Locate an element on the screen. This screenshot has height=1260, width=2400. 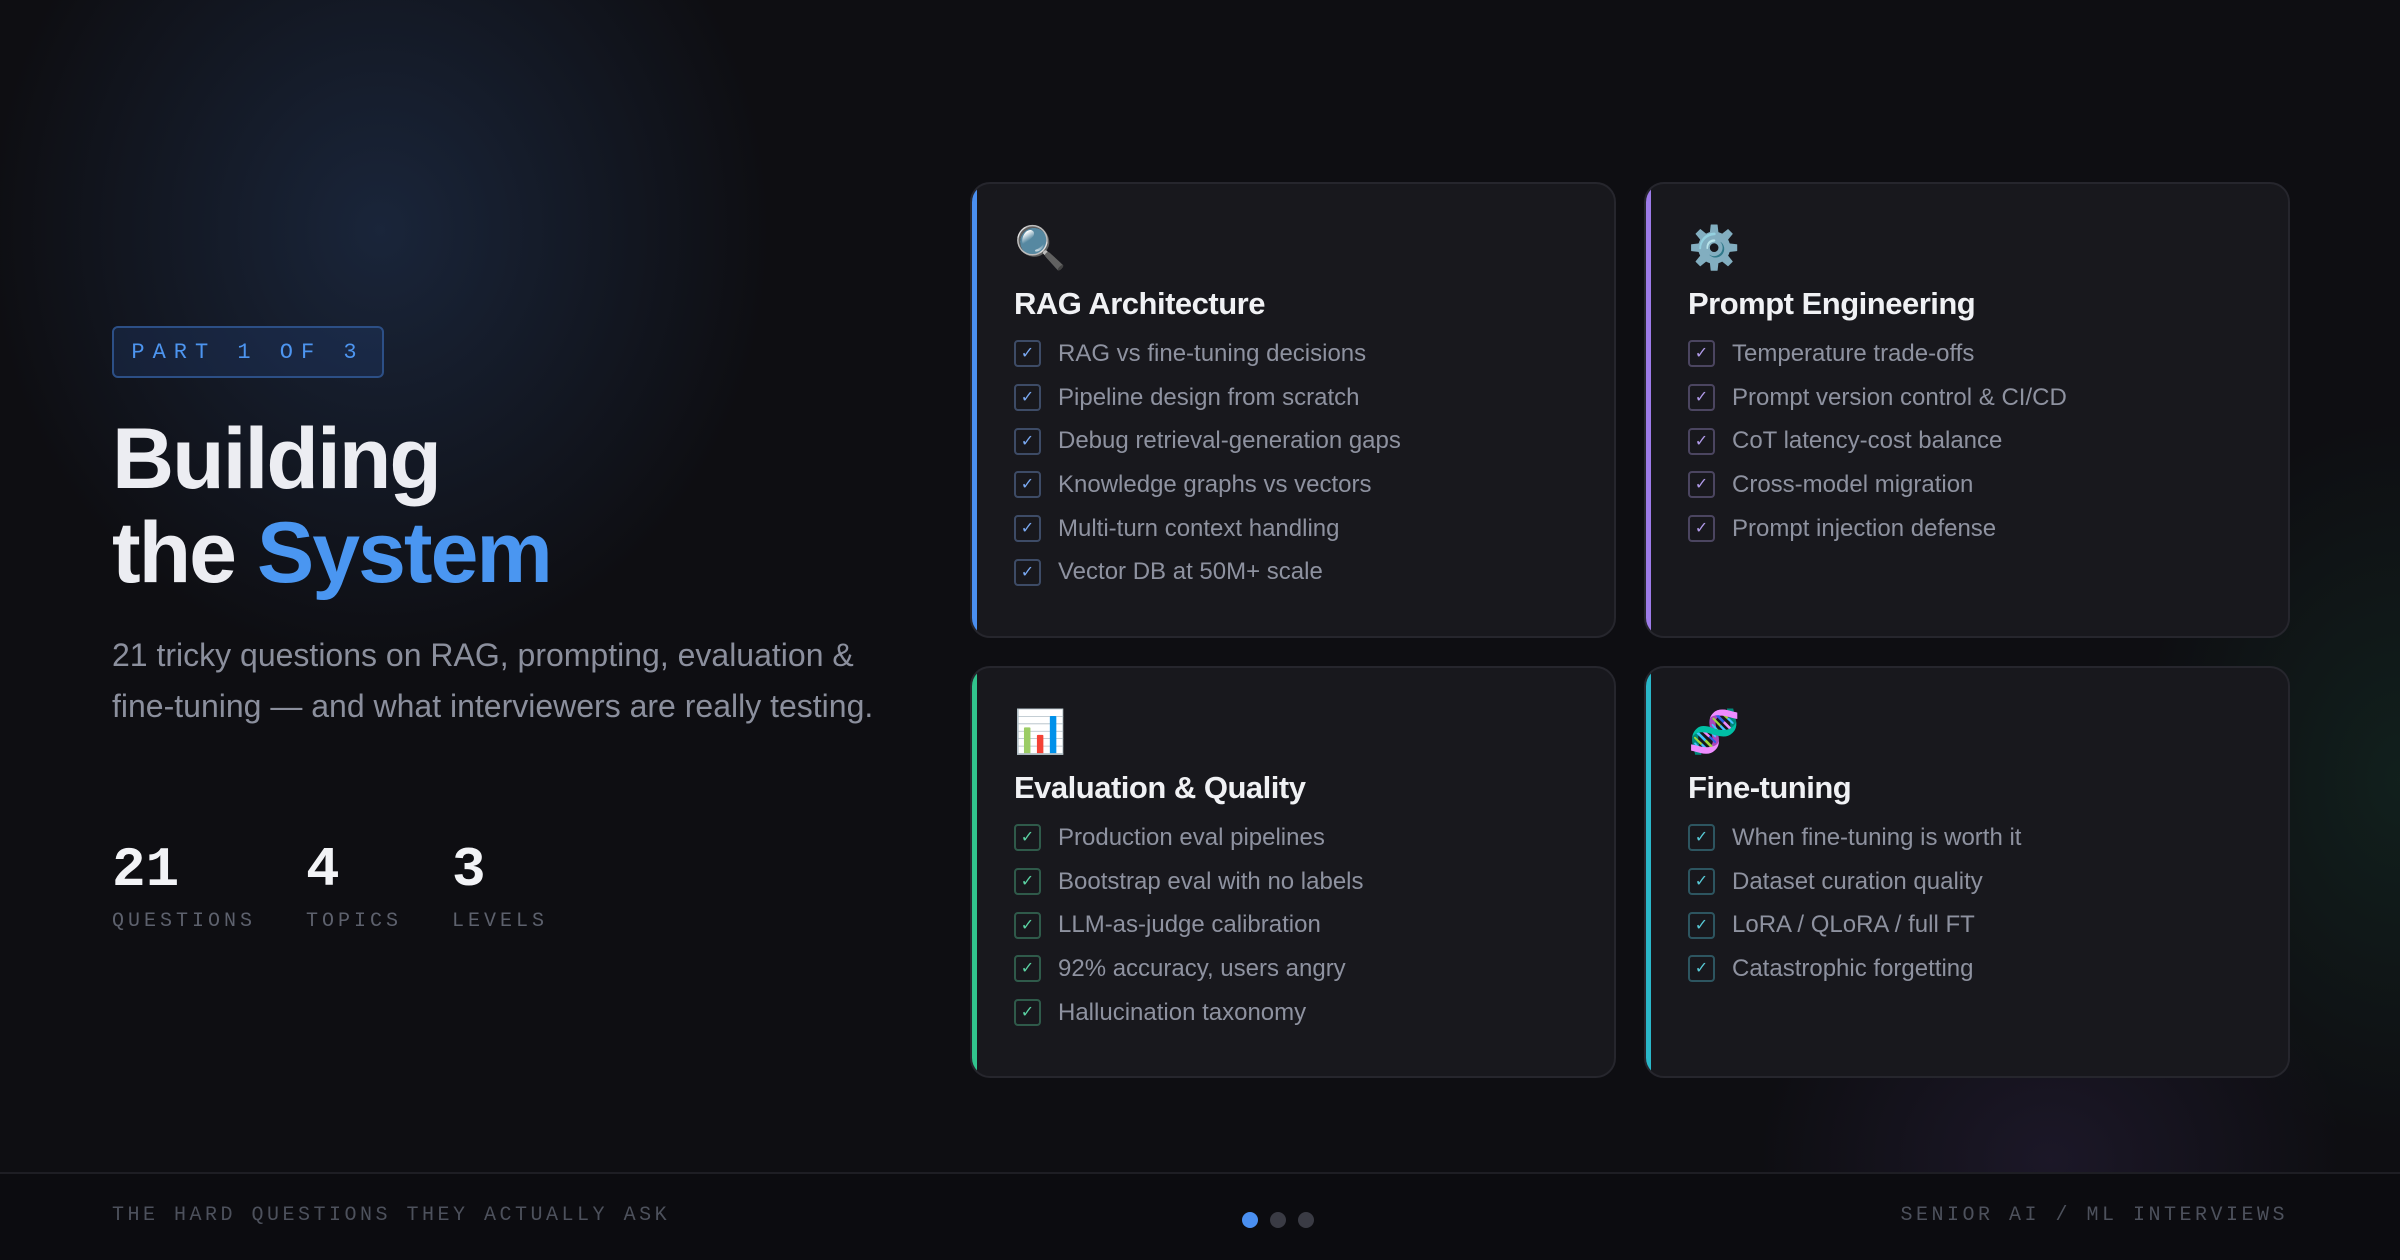
list-item: ✓ 92% accuracy, users angry is located at coordinates (1314, 969).